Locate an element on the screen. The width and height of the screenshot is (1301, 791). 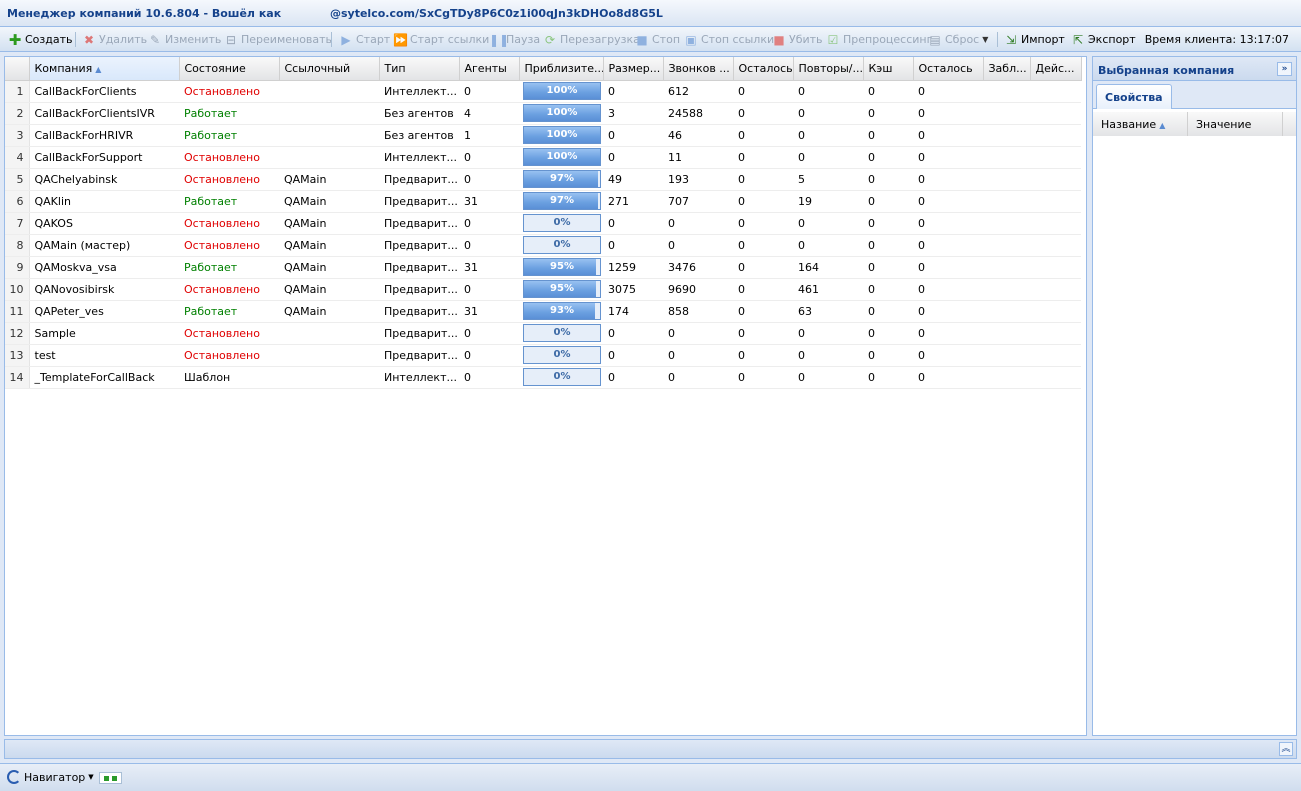
create-button: ✚ Создать is located at coordinates (40, 39).